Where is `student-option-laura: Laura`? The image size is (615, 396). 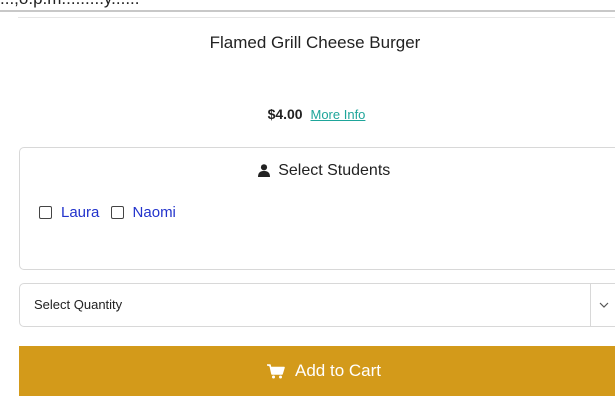
student-option-laura: Laura is located at coordinates (69, 212).